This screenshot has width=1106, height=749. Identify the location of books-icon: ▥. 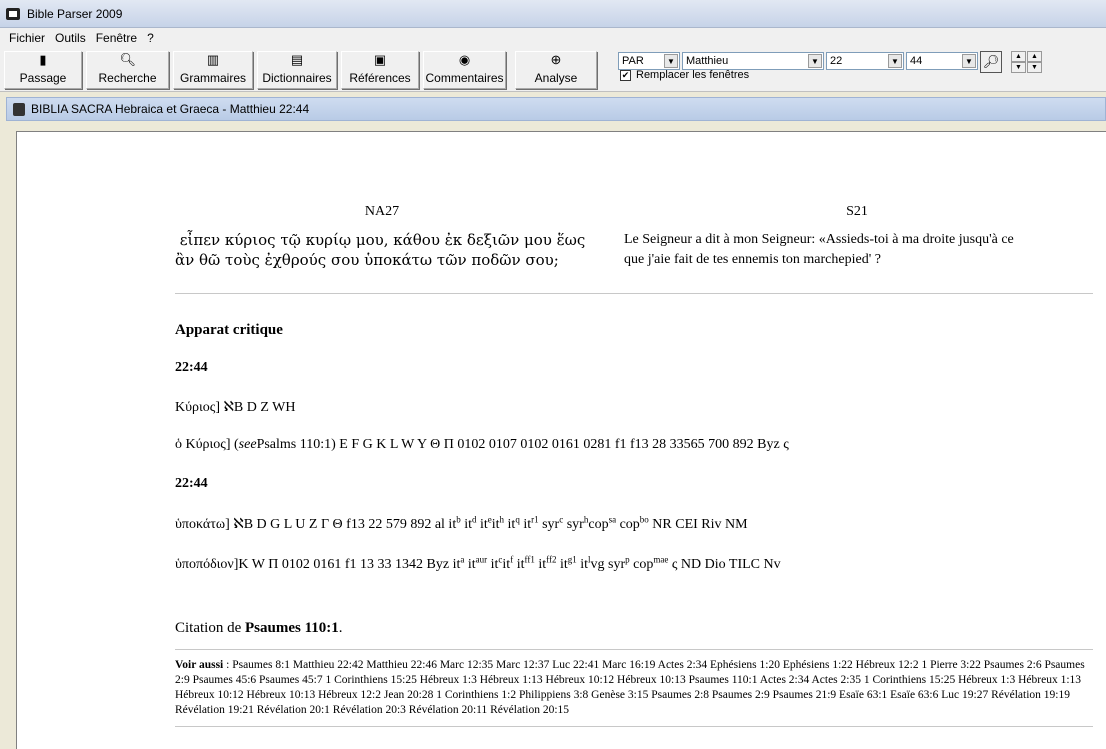
(213, 59).